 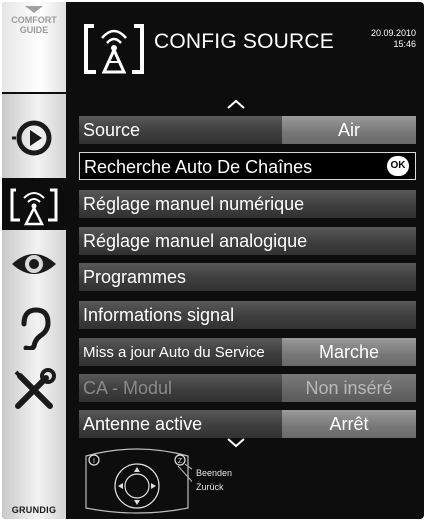 I want to click on scroll-up-icon, so click(x=236, y=104).